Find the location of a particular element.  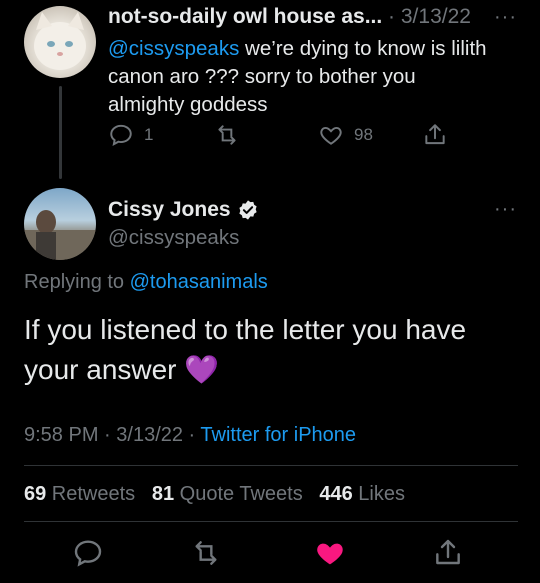

retweets-label: Retweets is located at coordinates (91, 494).